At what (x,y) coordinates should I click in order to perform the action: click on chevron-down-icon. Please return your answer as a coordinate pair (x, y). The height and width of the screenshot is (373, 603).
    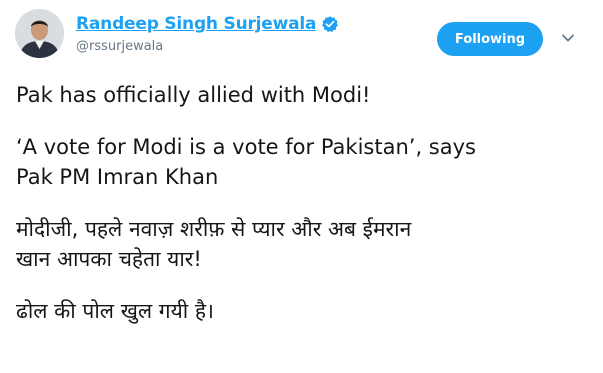
    Looking at the image, I should click on (568, 38).